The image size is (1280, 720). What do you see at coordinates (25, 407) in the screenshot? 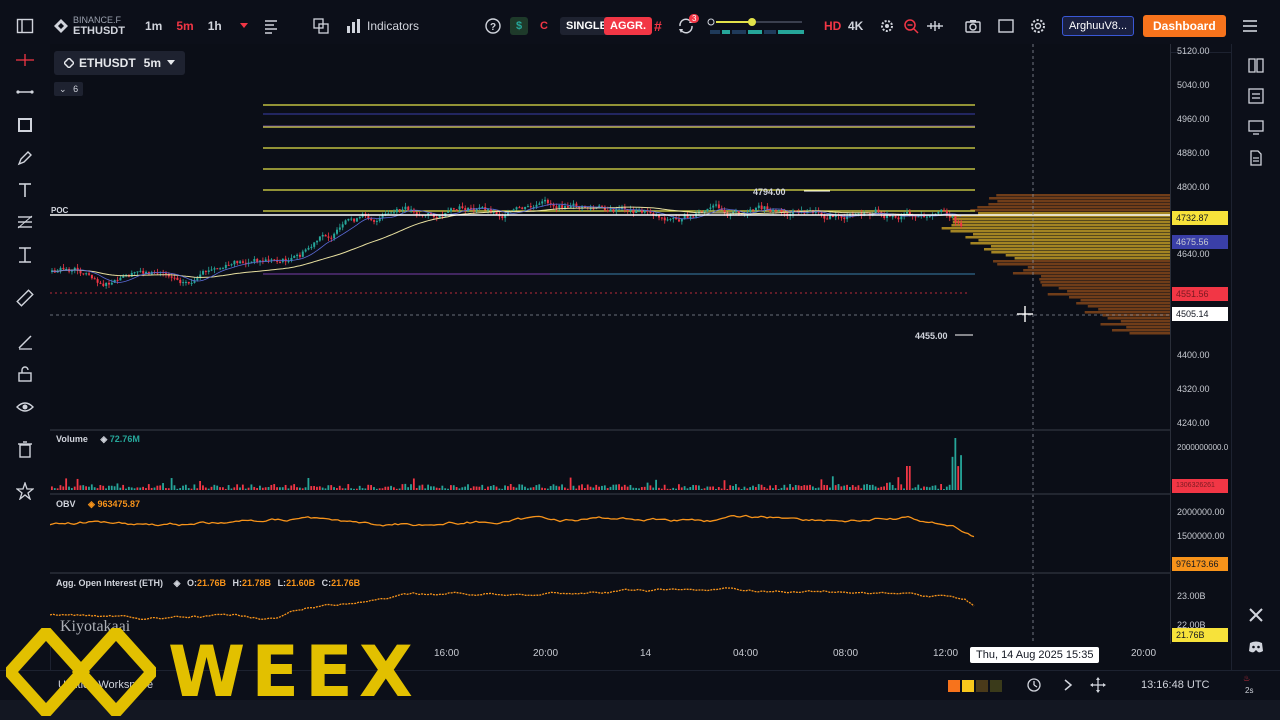
I see `eye-icon` at bounding box center [25, 407].